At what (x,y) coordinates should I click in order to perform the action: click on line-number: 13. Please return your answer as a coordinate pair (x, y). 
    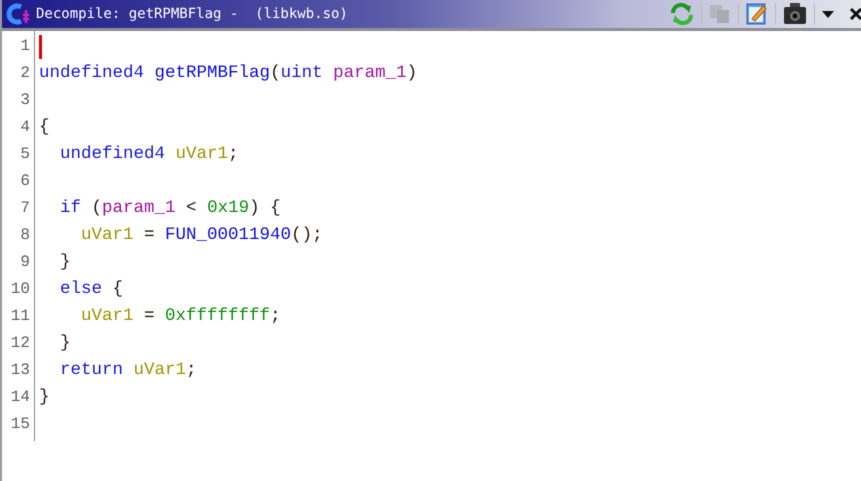
    Looking at the image, I should click on (20, 370).